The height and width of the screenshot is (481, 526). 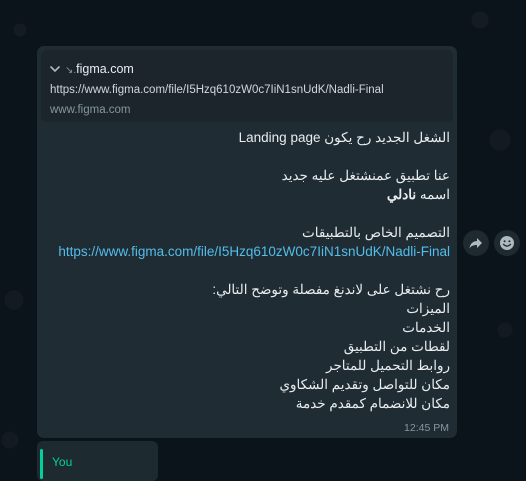 What do you see at coordinates (396, 346) in the screenshot?
I see `message-line: لقطات من التطبيق` at bounding box center [396, 346].